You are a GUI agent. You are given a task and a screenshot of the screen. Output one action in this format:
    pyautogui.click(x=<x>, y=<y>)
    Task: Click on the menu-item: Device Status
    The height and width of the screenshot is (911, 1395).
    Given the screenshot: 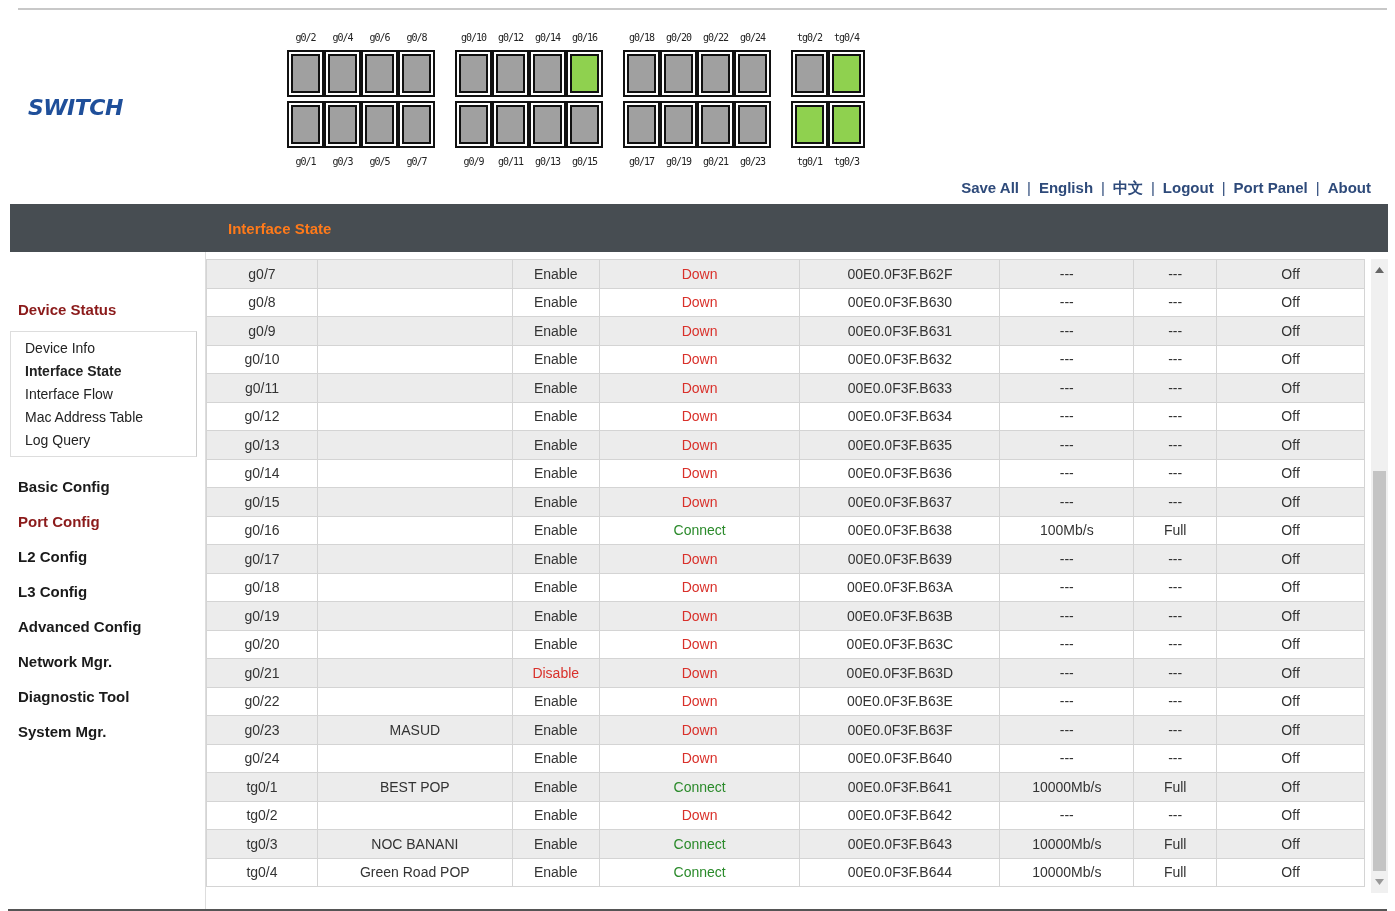 What is the action you would take?
    pyautogui.click(x=67, y=309)
    